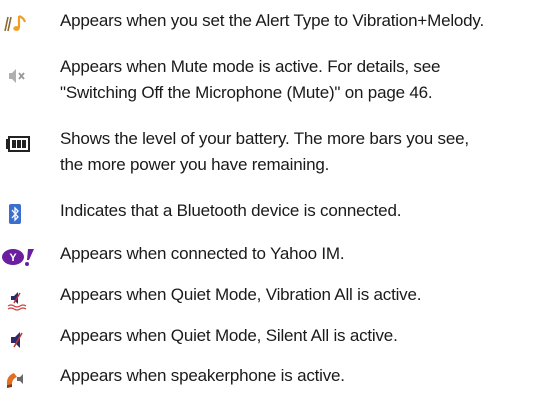  What do you see at coordinates (202, 253) in the screenshot?
I see `entry-line: Appears when connected to Yahoo IM.` at bounding box center [202, 253].